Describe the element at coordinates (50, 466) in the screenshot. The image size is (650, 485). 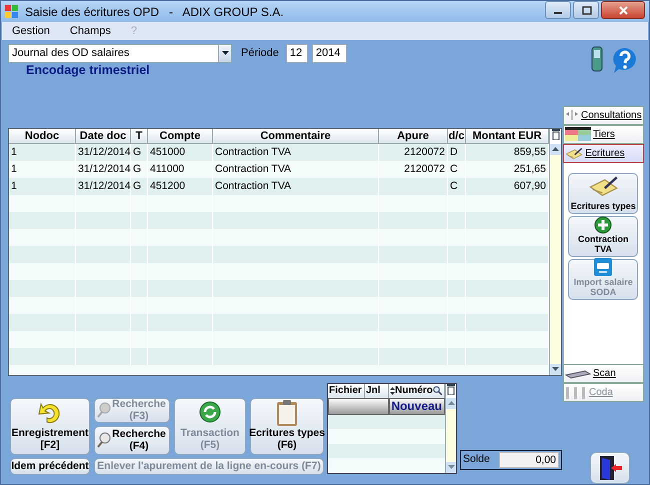
I see `repeat-previous-button: Idem précédent` at that location.